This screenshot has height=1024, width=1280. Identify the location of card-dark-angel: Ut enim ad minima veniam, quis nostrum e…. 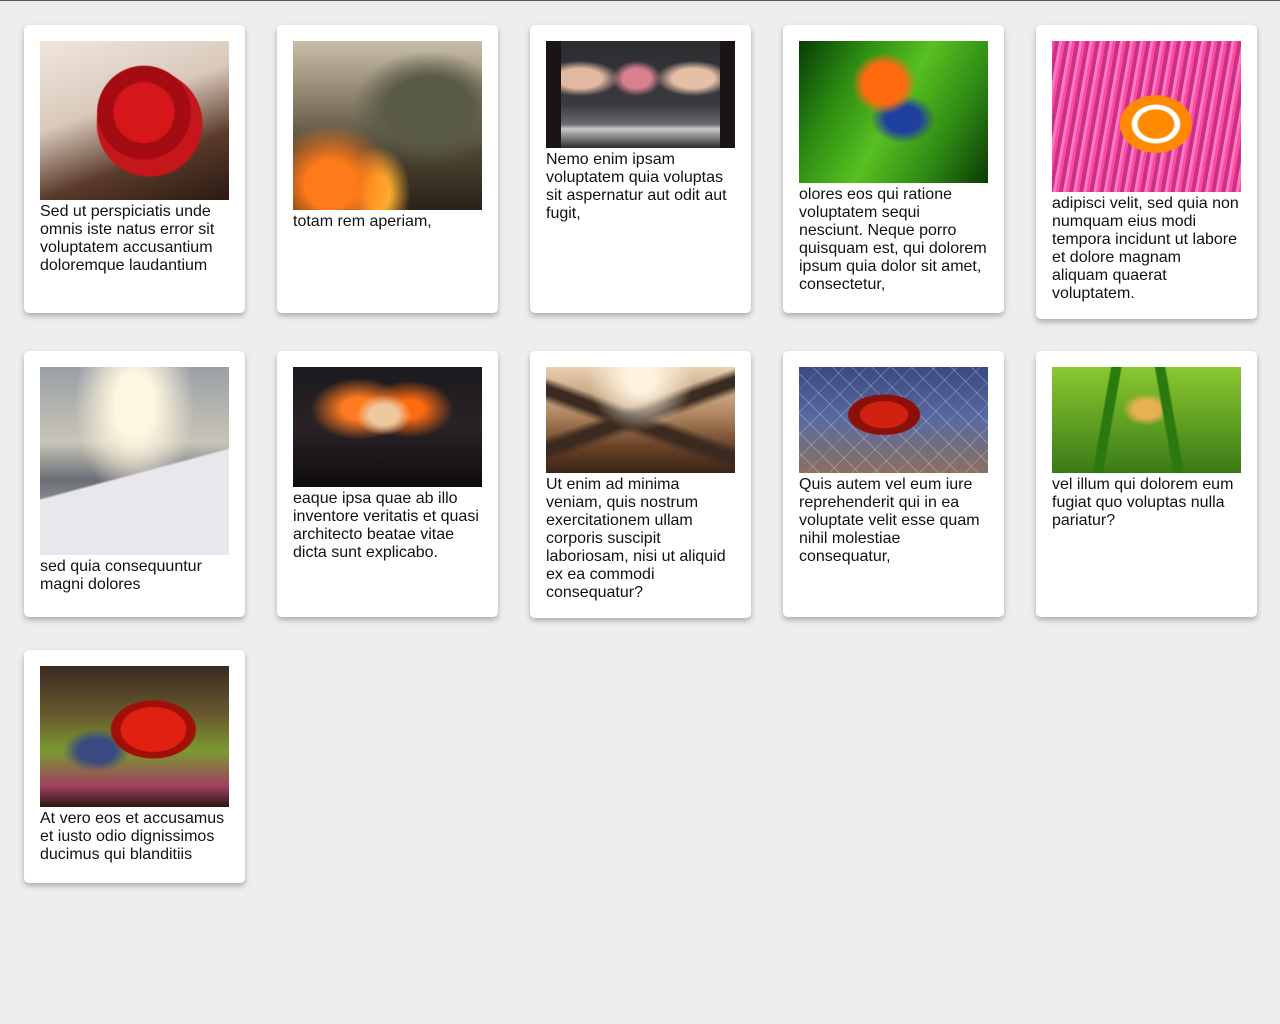
(640, 484).